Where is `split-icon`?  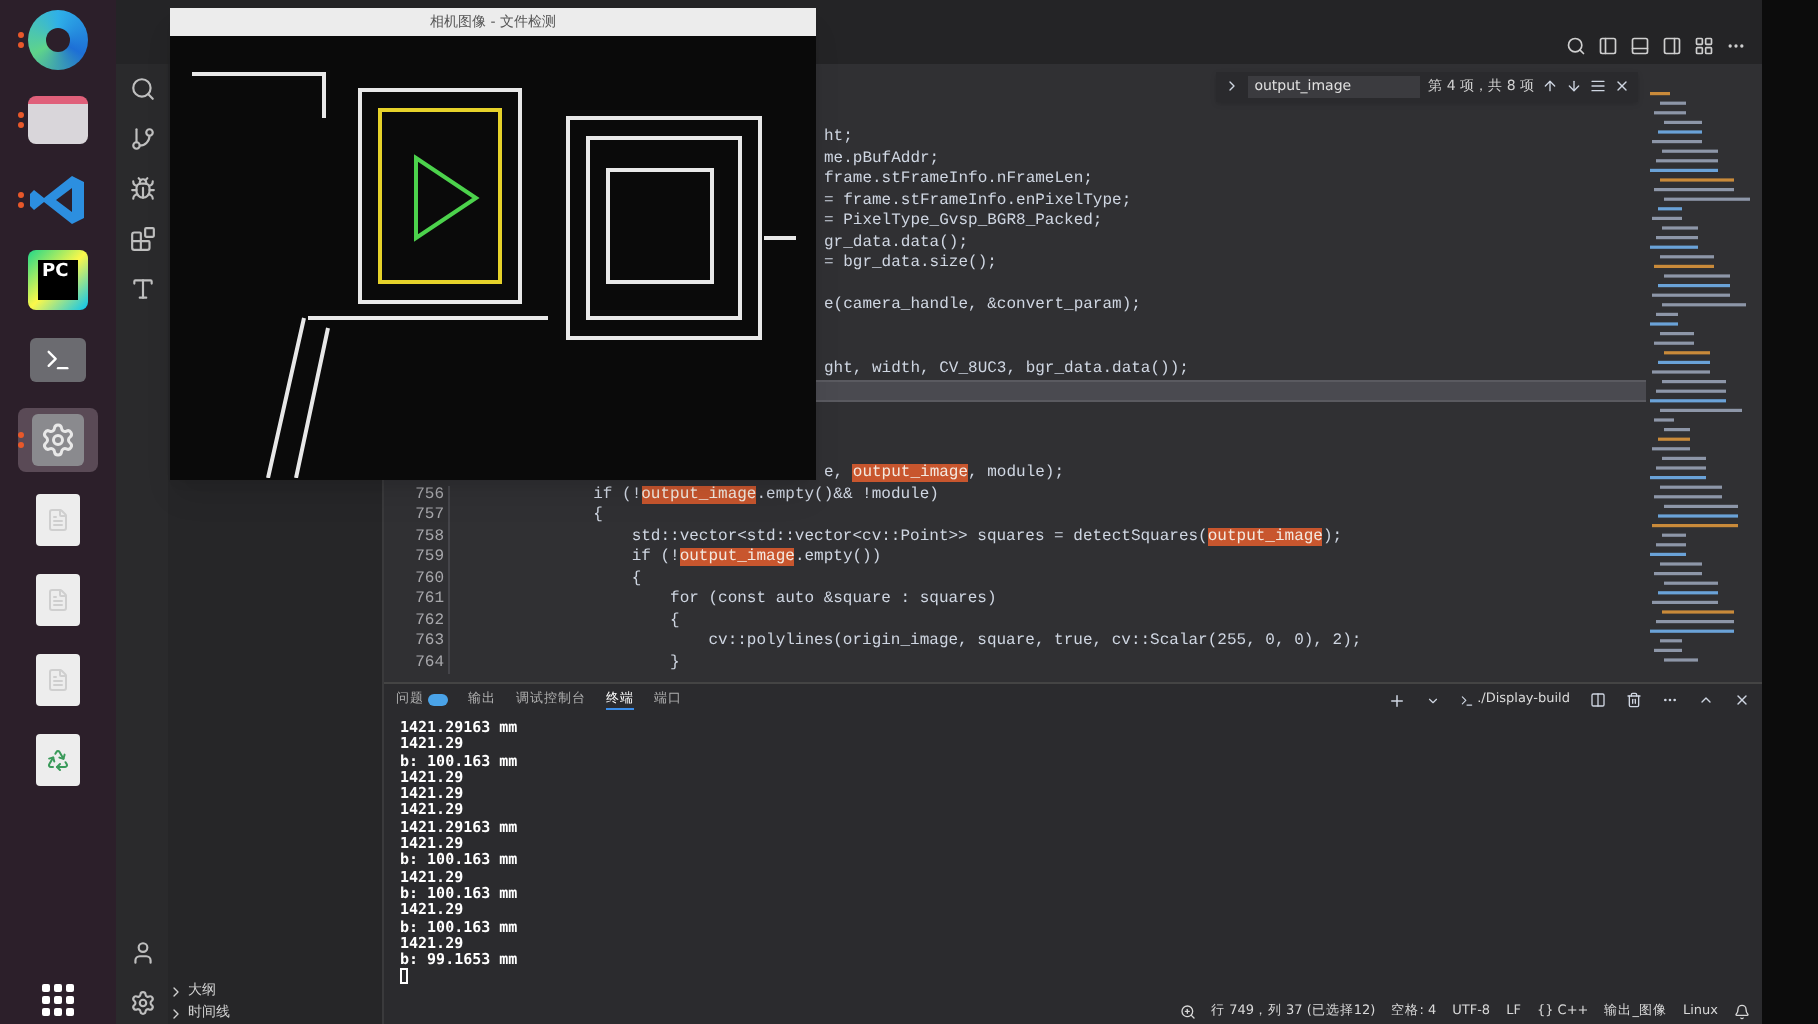
split-icon is located at coordinates (1598, 700).